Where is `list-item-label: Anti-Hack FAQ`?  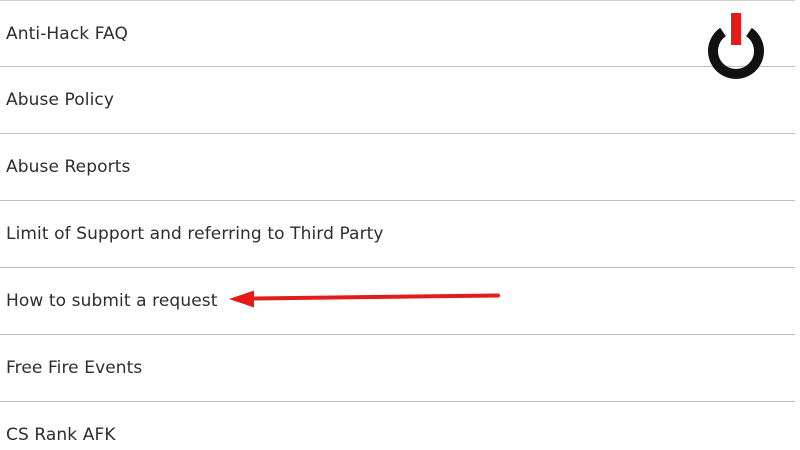 list-item-label: Anti-Hack FAQ is located at coordinates (67, 34).